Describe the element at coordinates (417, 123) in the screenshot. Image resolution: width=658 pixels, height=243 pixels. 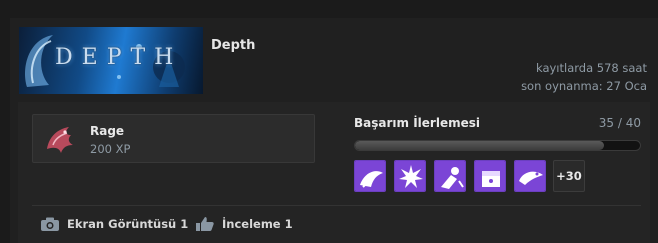
I see `achievement-progress-label: Başarım İlerlemesi` at that location.